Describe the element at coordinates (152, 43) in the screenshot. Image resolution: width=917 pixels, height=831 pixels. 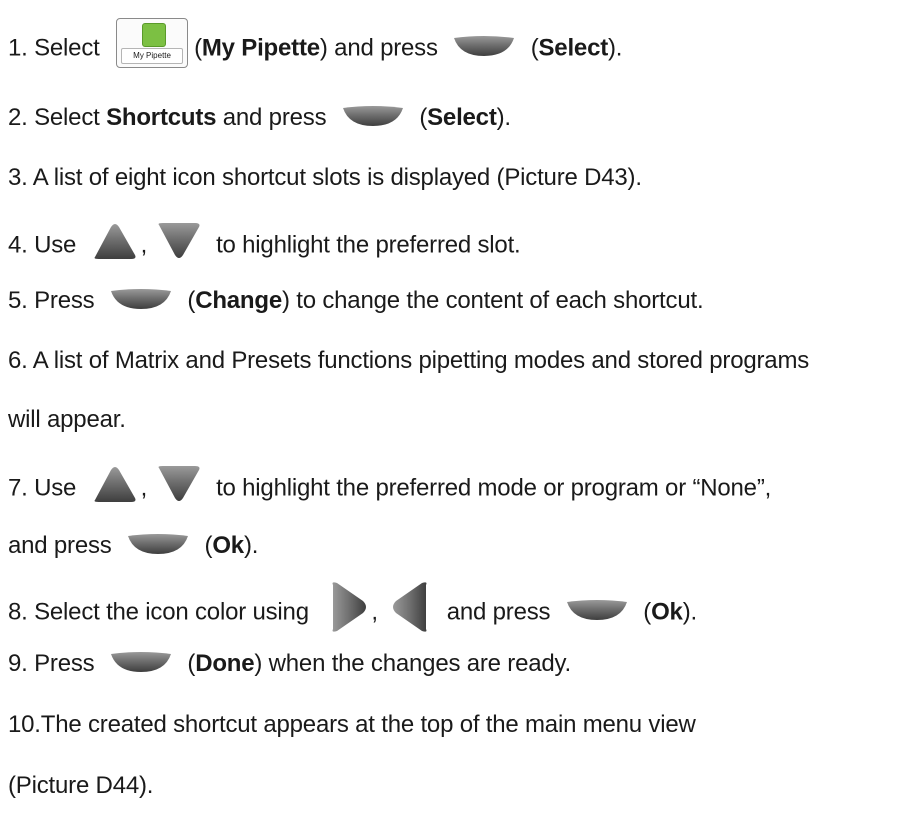
I see `my-pipette-app-icon: My Pipette` at that location.